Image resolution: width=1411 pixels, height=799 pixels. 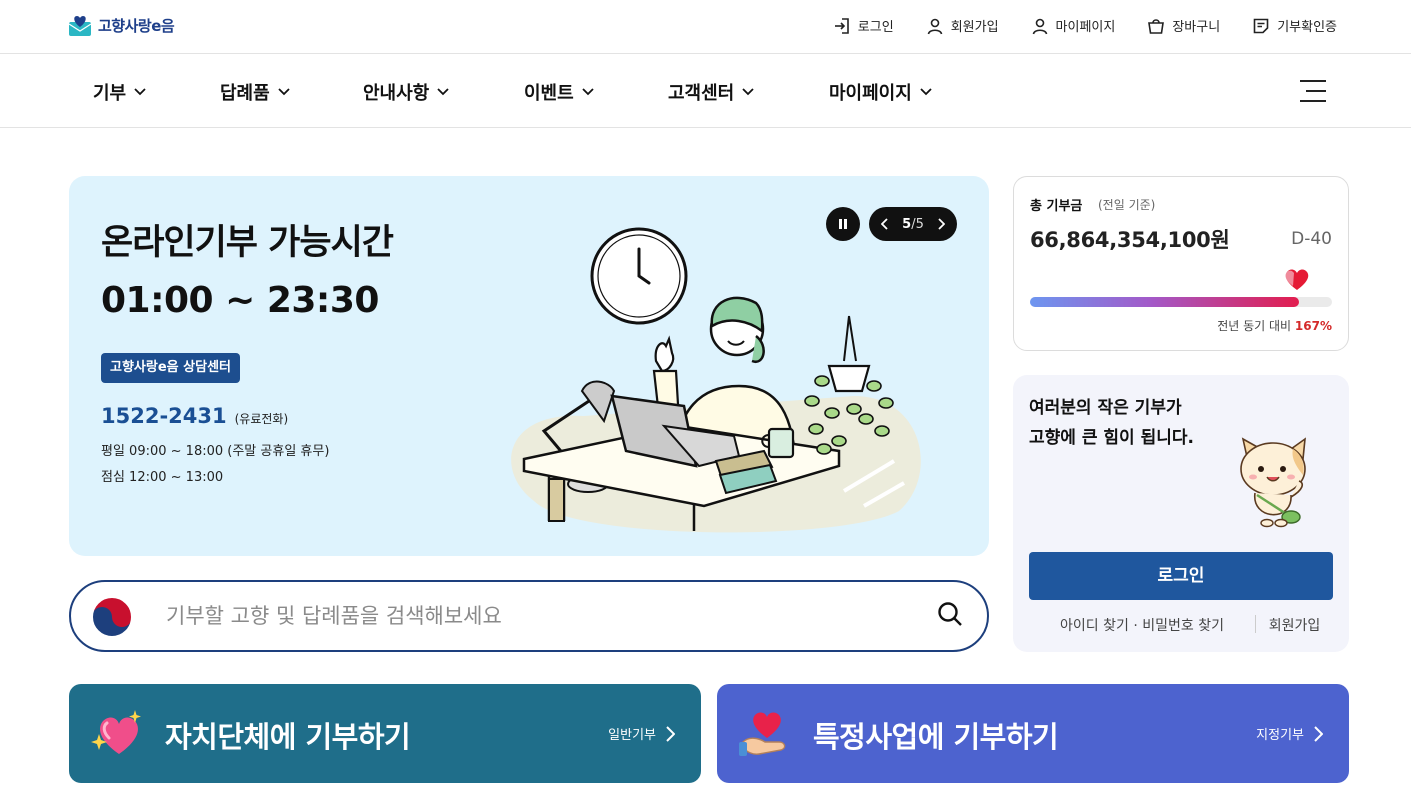 I want to click on nav-item-mypage: 마이페이지, so click(x=880, y=92).